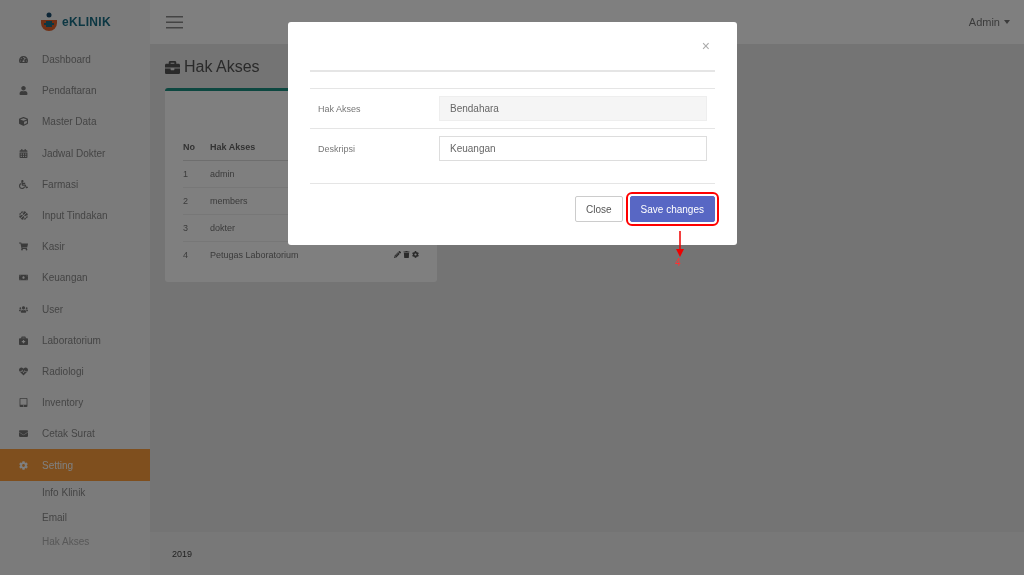  What do you see at coordinates (182, 553) in the screenshot?
I see `footer-text: 2019` at bounding box center [182, 553].